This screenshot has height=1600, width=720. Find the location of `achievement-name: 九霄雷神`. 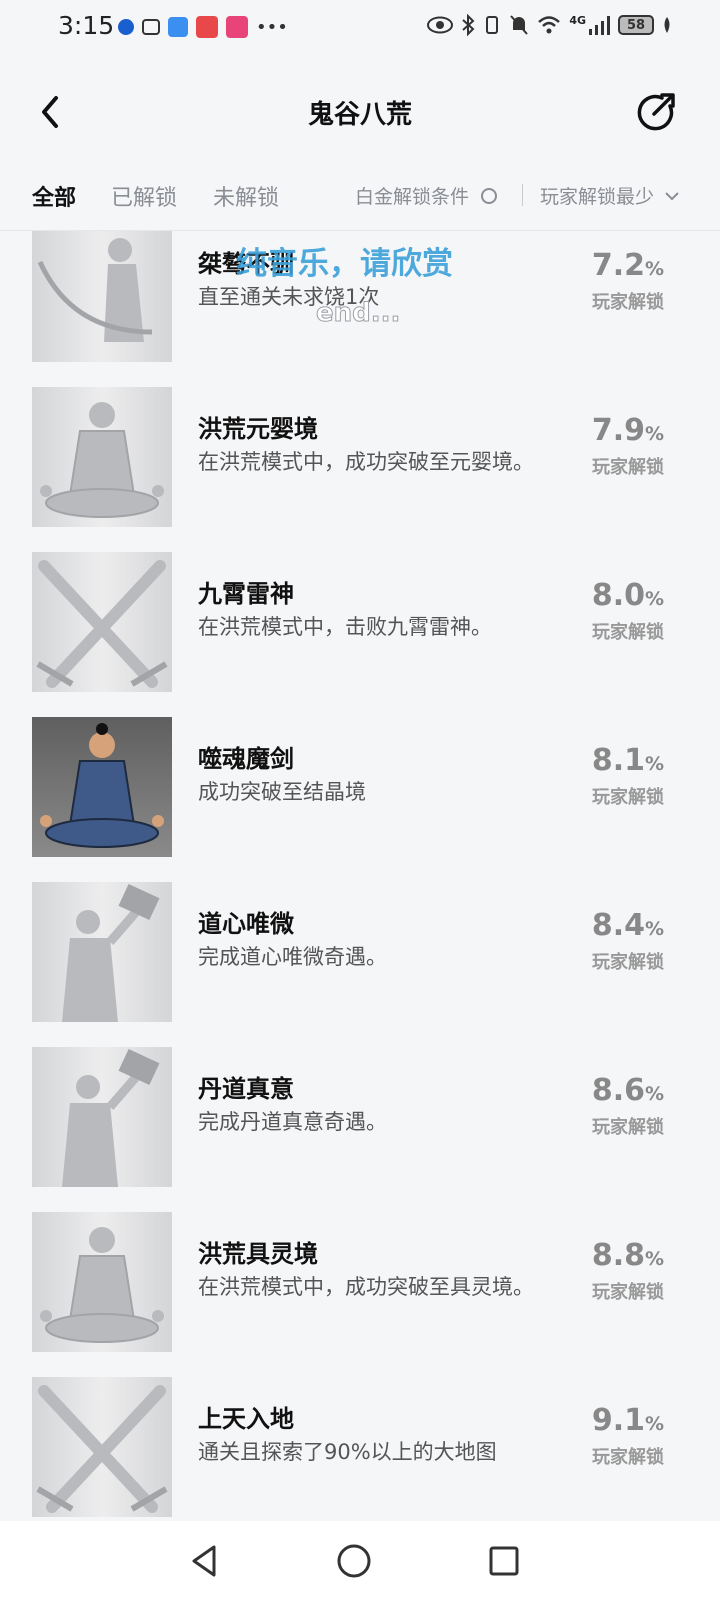

achievement-name: 九霄雷神 is located at coordinates (246, 594).